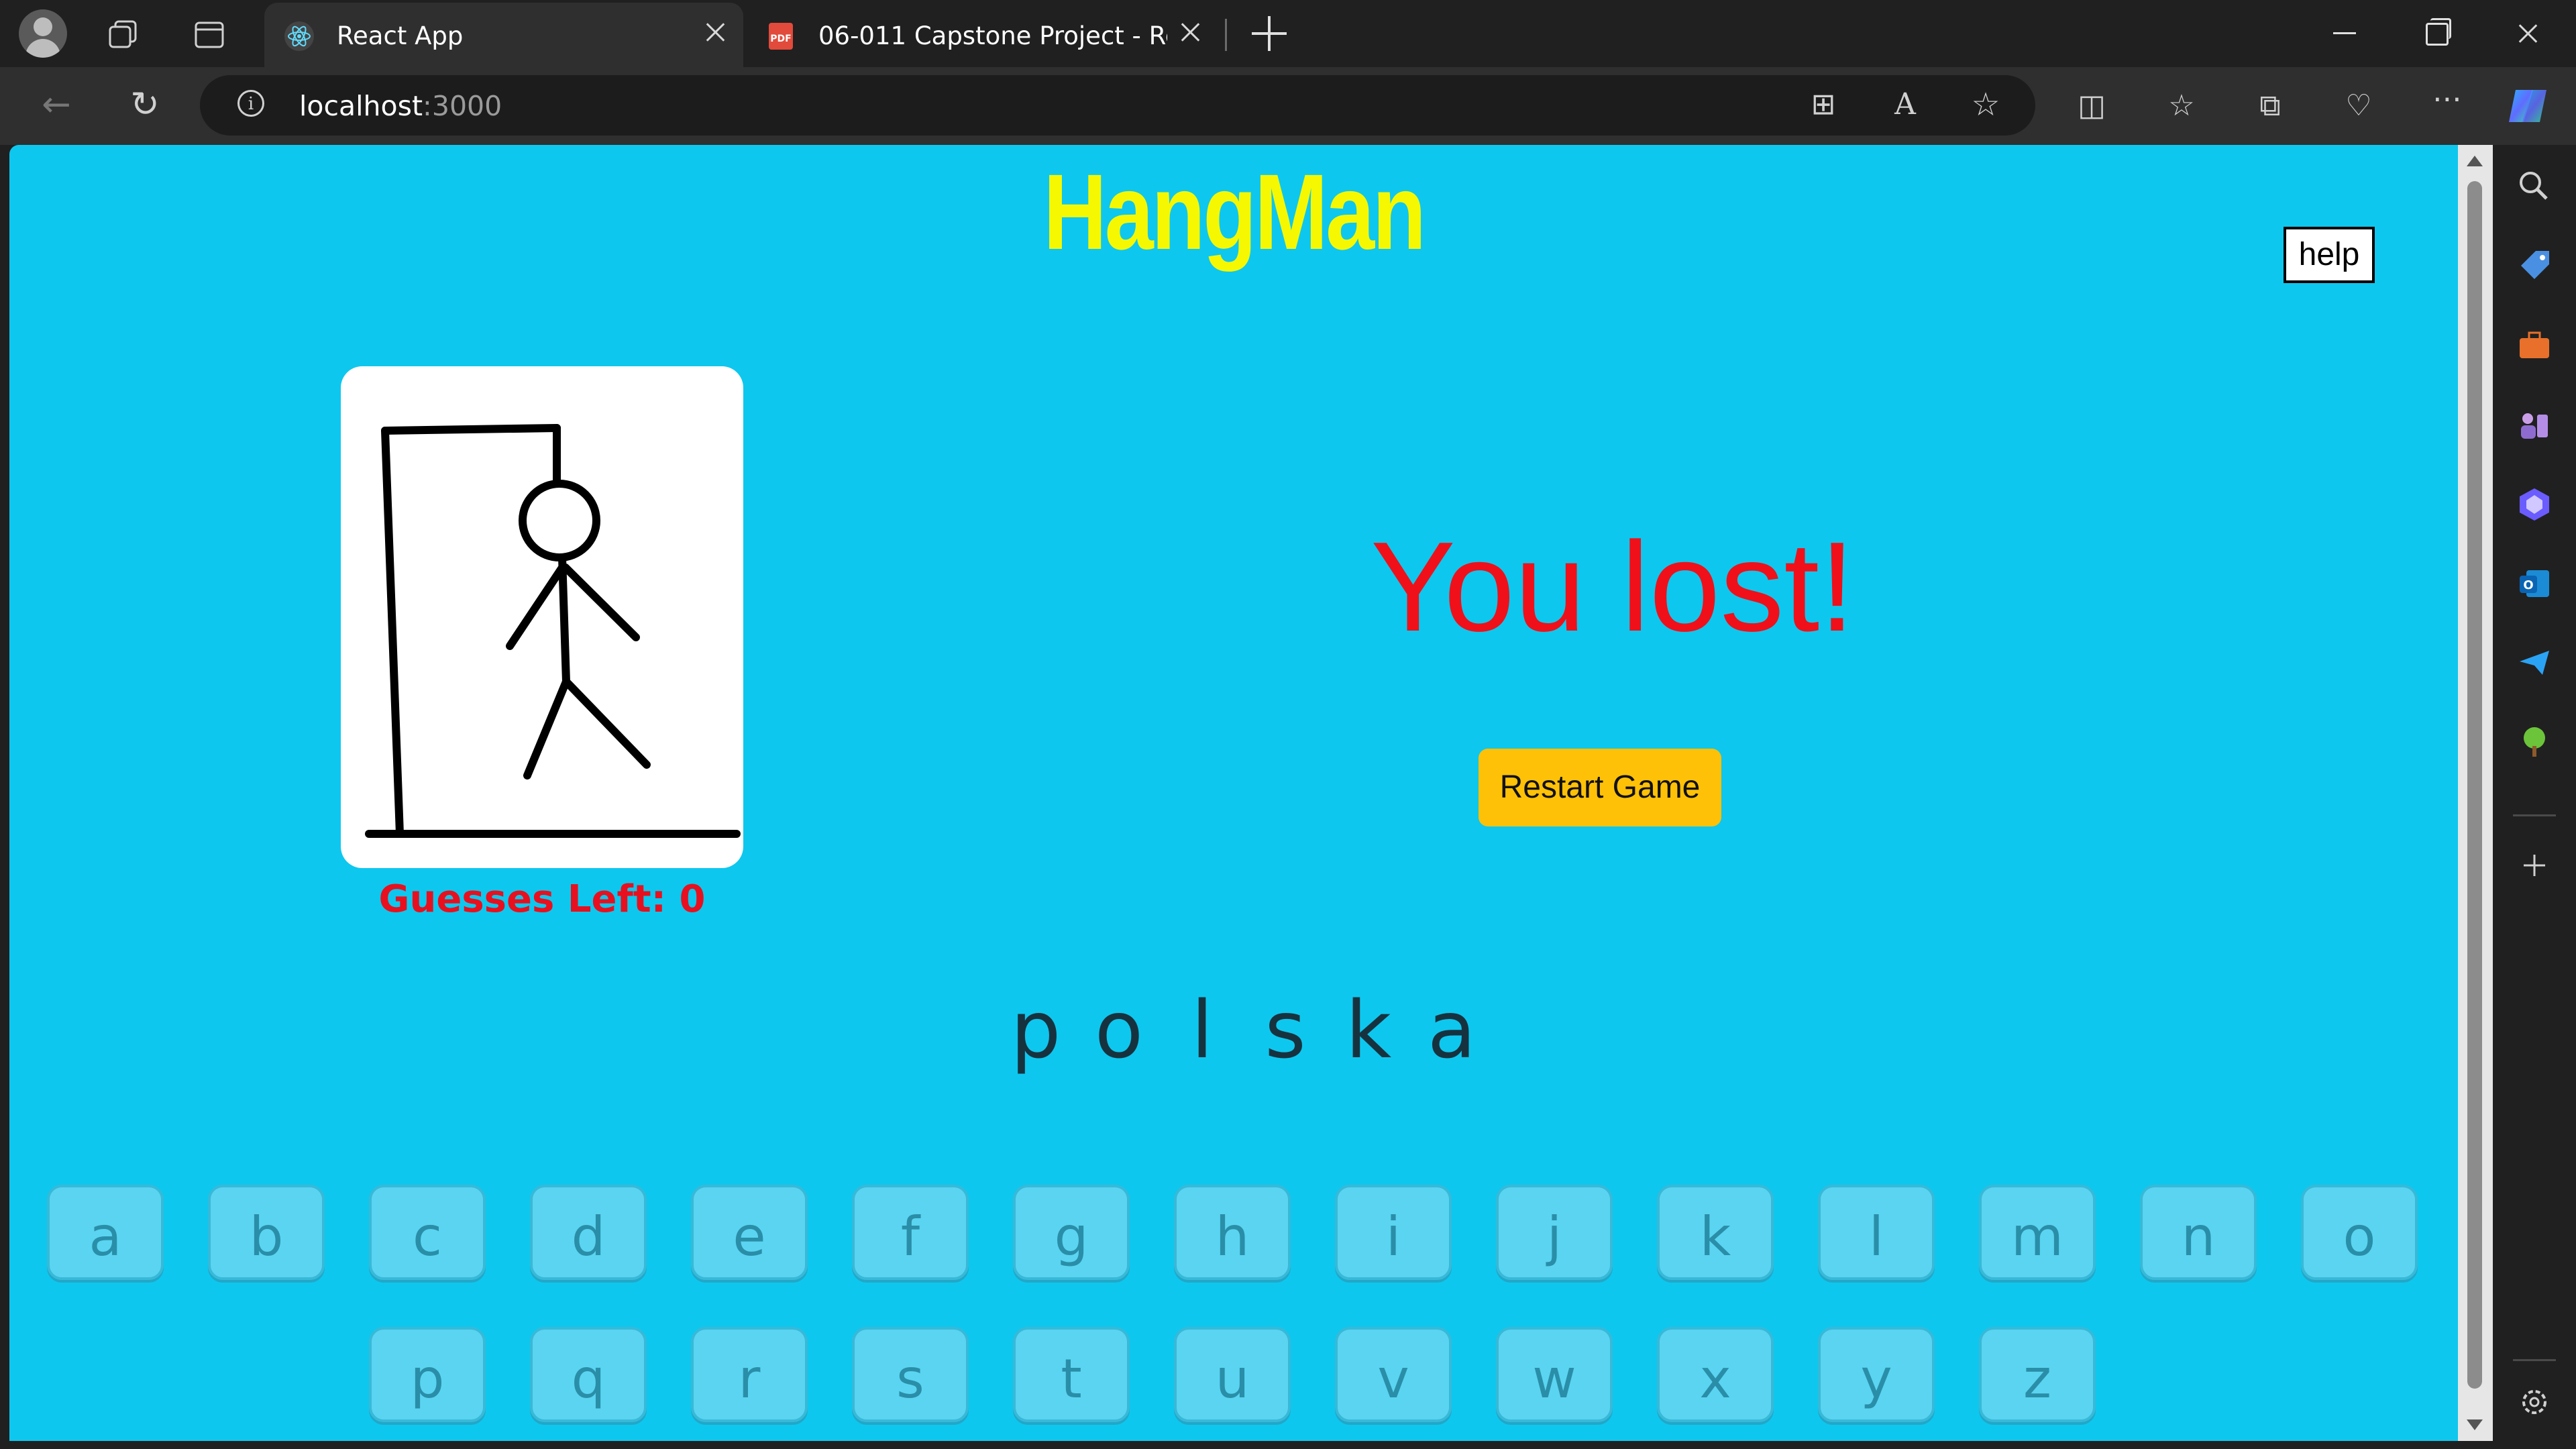 This screenshot has height=1449, width=2576. Describe the element at coordinates (123, 34) in the screenshot. I see `workspaces-icon` at that location.